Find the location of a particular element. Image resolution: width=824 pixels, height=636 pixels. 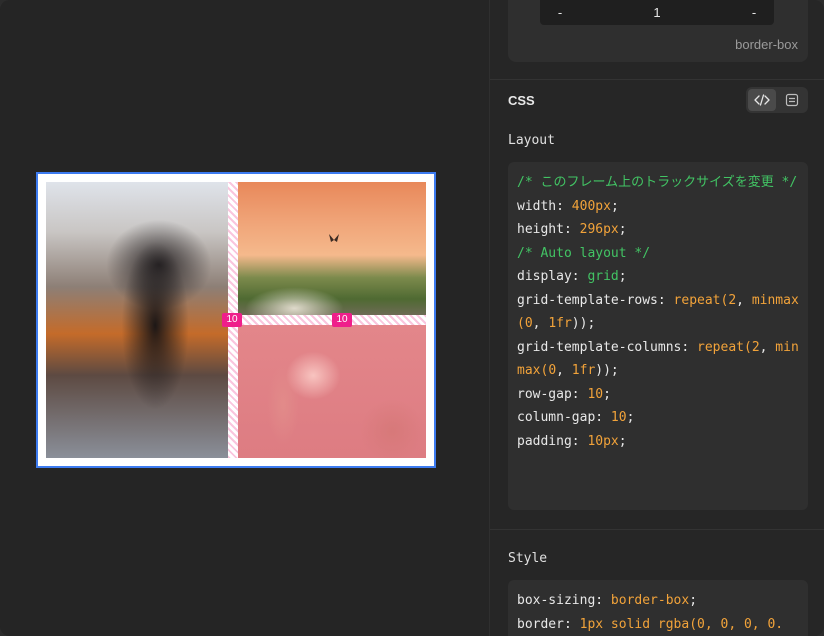

code-token: display: is located at coordinates (552, 276).